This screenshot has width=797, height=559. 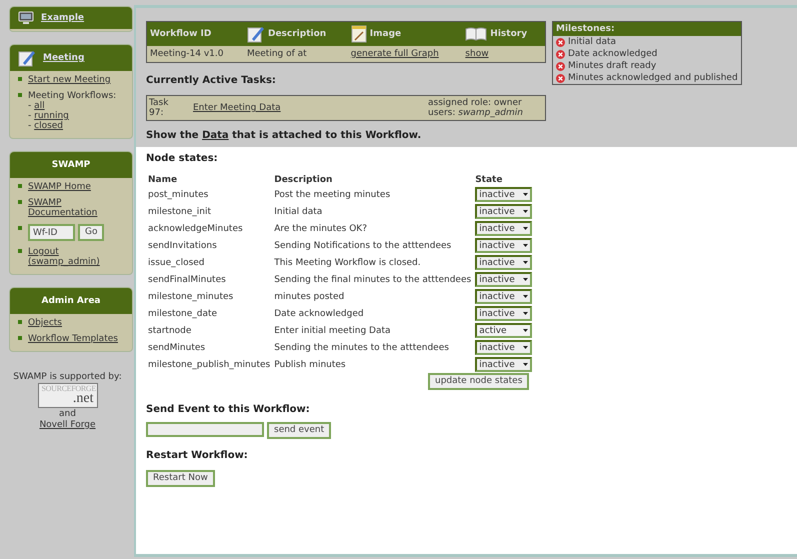 What do you see at coordinates (26, 18) in the screenshot?
I see `monitor-icon` at bounding box center [26, 18].